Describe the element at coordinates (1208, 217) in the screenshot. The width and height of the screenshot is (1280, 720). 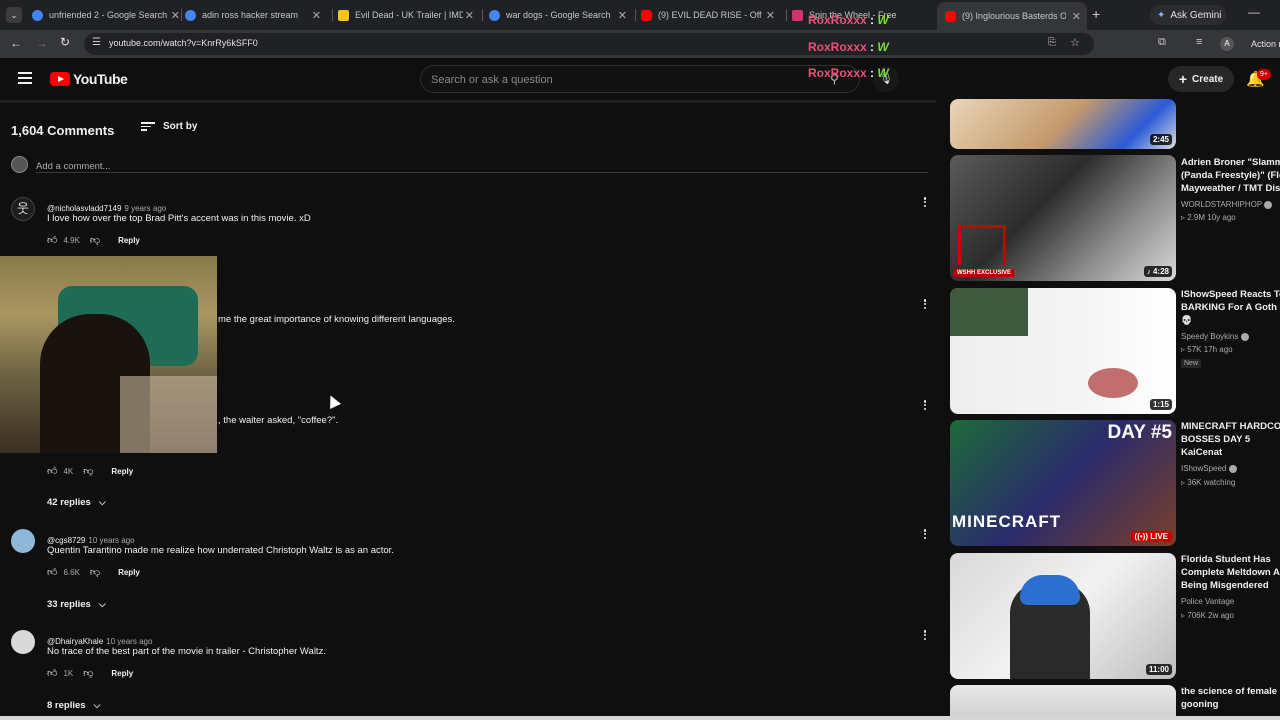
I see `video-meta: ▹ 2.9M 10y ago` at that location.